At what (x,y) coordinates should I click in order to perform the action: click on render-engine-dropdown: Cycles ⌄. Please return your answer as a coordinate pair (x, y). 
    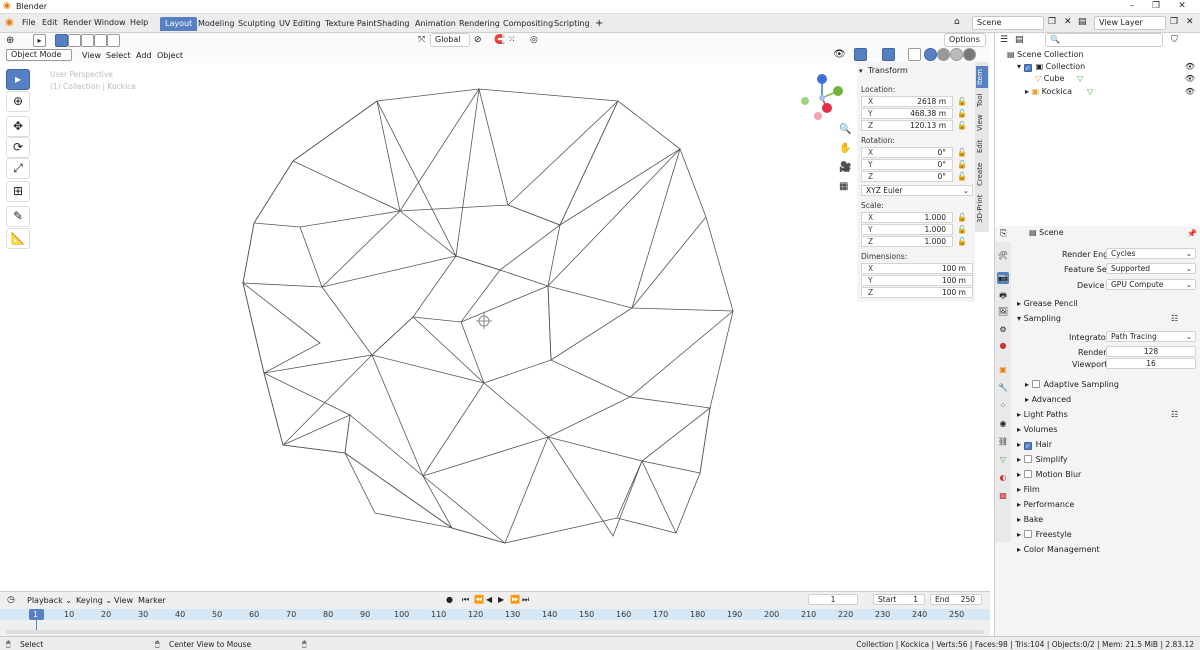
    Looking at the image, I should click on (1151, 253).